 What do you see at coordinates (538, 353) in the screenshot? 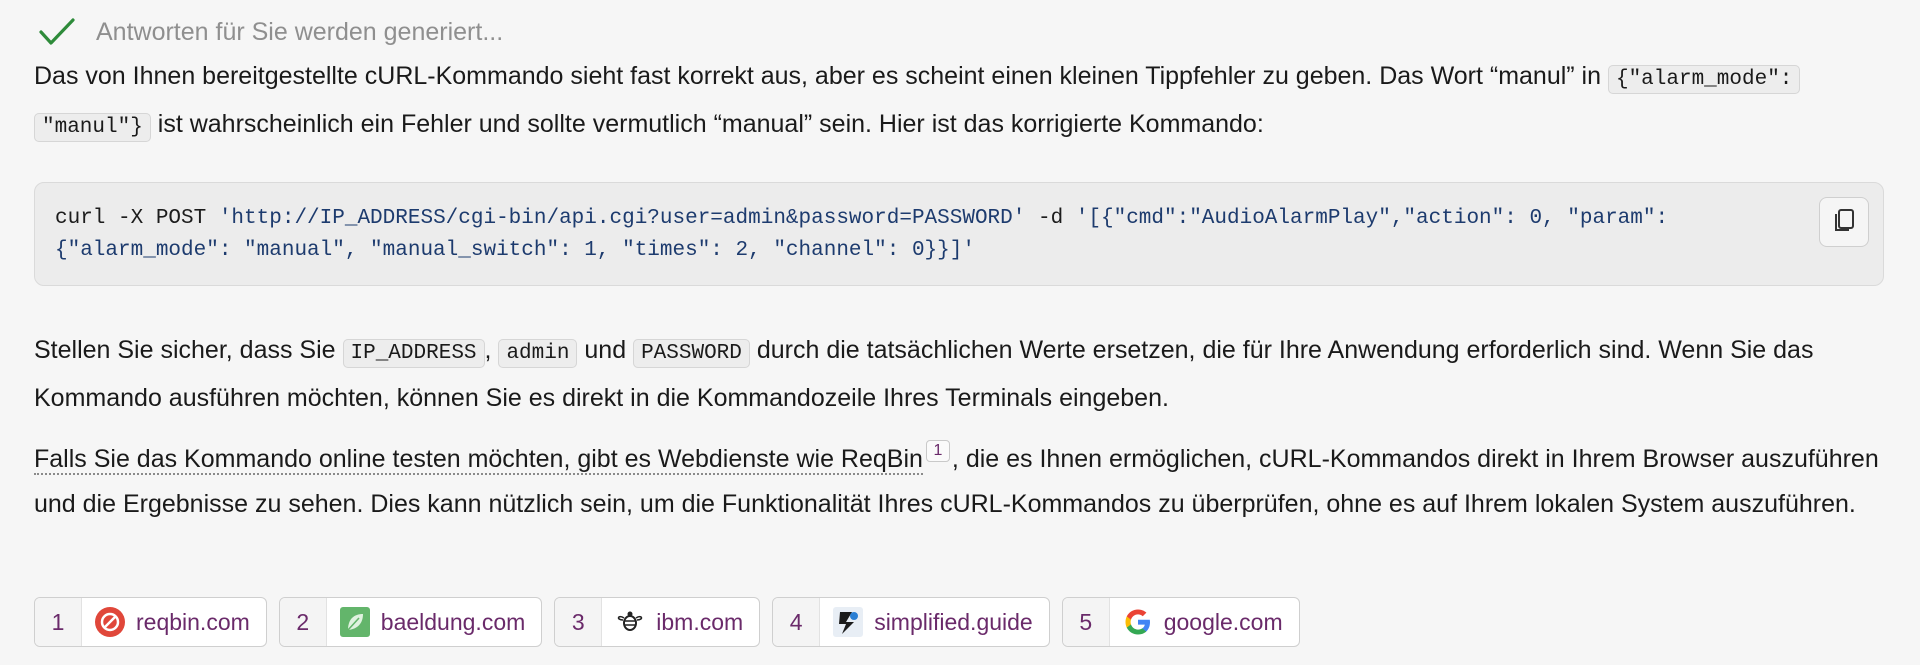
I see `inline-code-admin: admin` at bounding box center [538, 353].